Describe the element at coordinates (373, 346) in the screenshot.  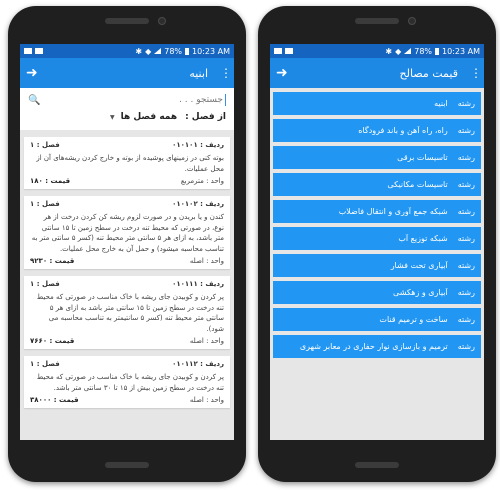
I see `list-item-label: ترمیم و بازسازی نوار حفاری در معابر شهری` at that location.